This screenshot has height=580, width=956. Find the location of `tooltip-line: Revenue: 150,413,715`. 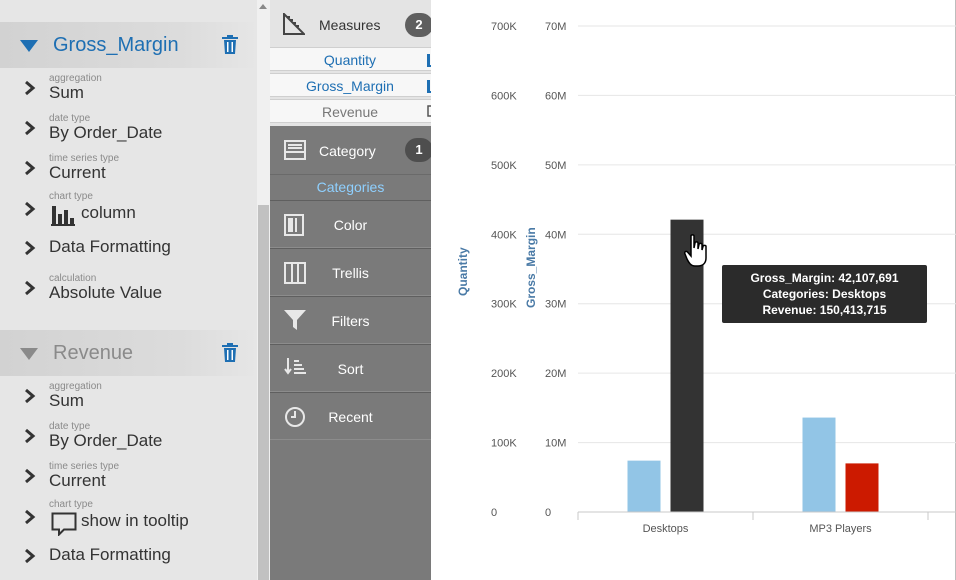

tooltip-line: Revenue: 150,413,715 is located at coordinates (824, 310).